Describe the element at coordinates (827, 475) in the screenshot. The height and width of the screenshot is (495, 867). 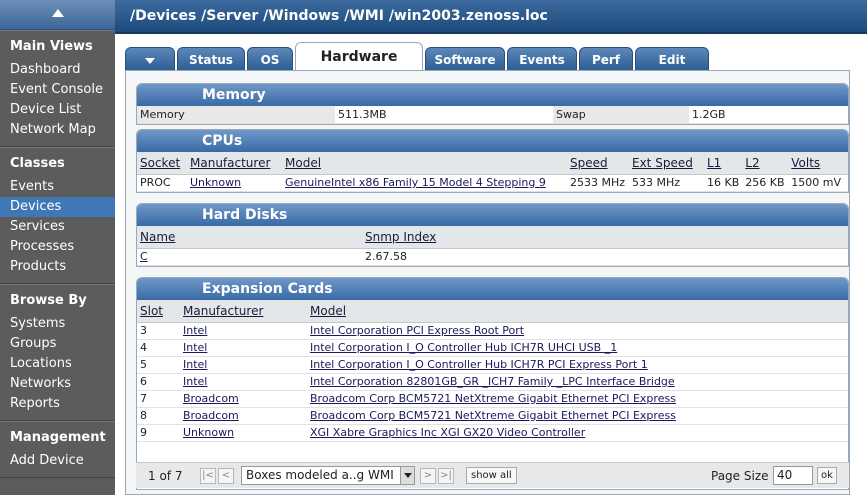
I see `ok-button: ok` at that location.